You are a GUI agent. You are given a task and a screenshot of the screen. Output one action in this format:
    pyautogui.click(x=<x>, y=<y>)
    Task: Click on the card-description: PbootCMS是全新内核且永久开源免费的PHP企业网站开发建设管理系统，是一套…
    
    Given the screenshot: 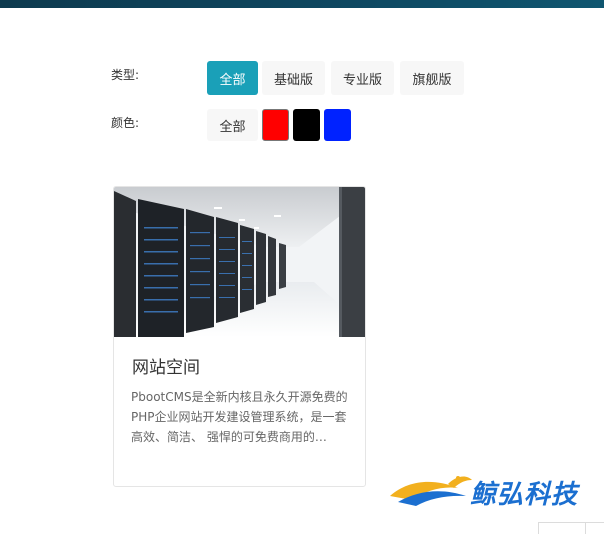 What is the action you would take?
    pyautogui.click(x=239, y=417)
    